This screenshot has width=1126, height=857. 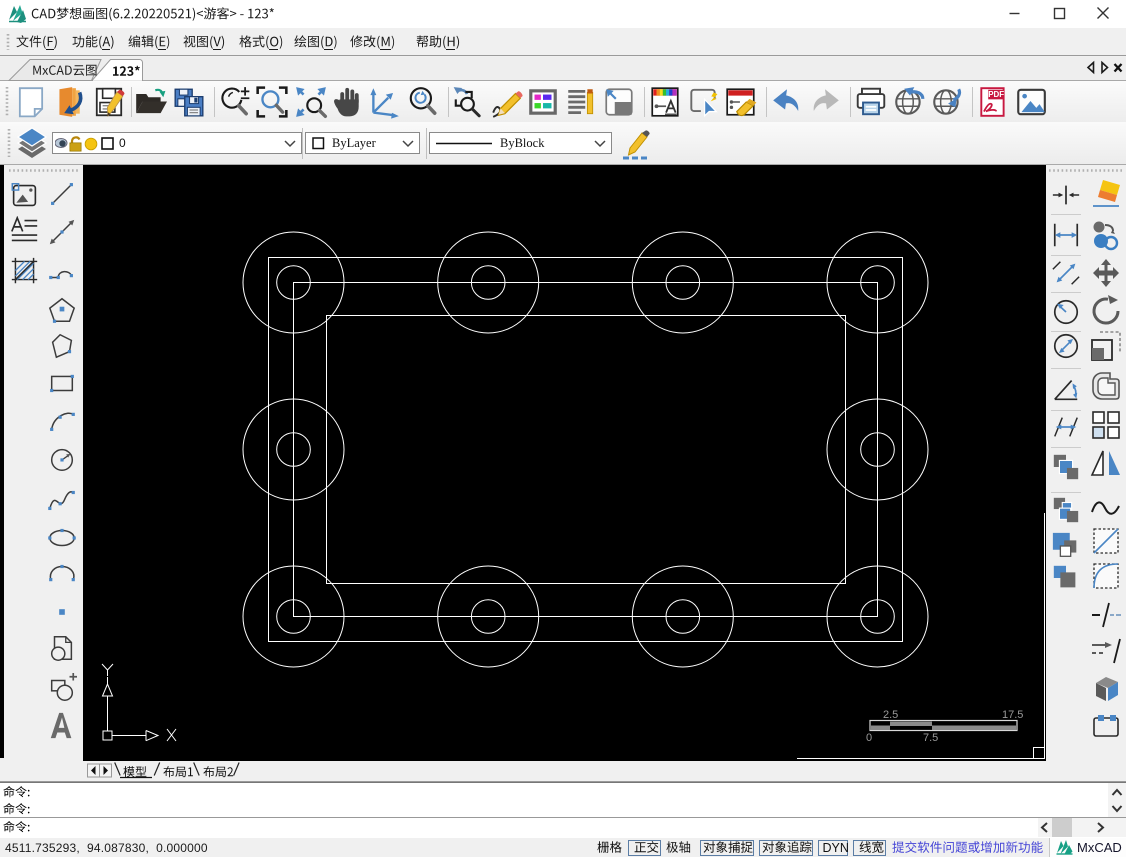 What do you see at coordinates (869, 738) in the screenshot?
I see `svg-text: 0` at bounding box center [869, 738].